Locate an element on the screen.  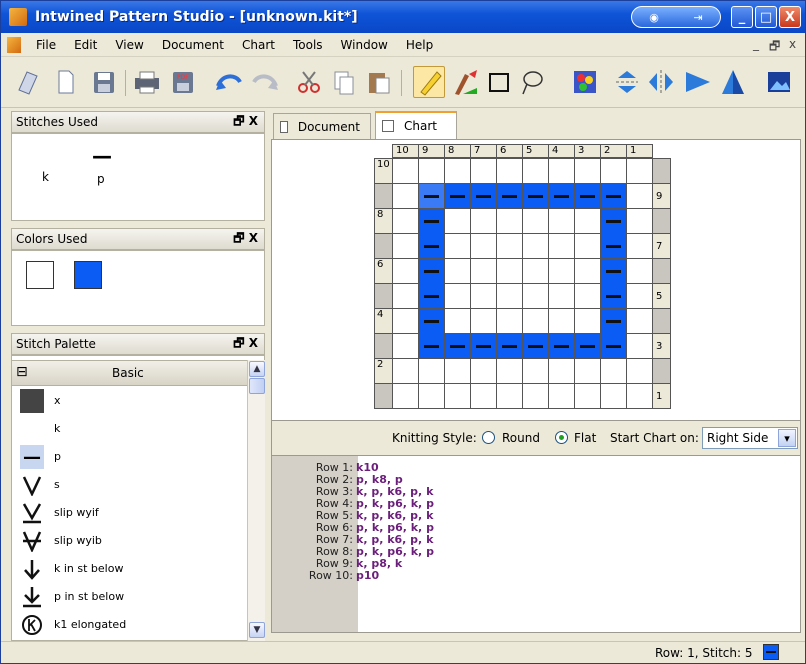
colors-used-header: Colors Used 🗗 X is located at coordinates (138, 239).